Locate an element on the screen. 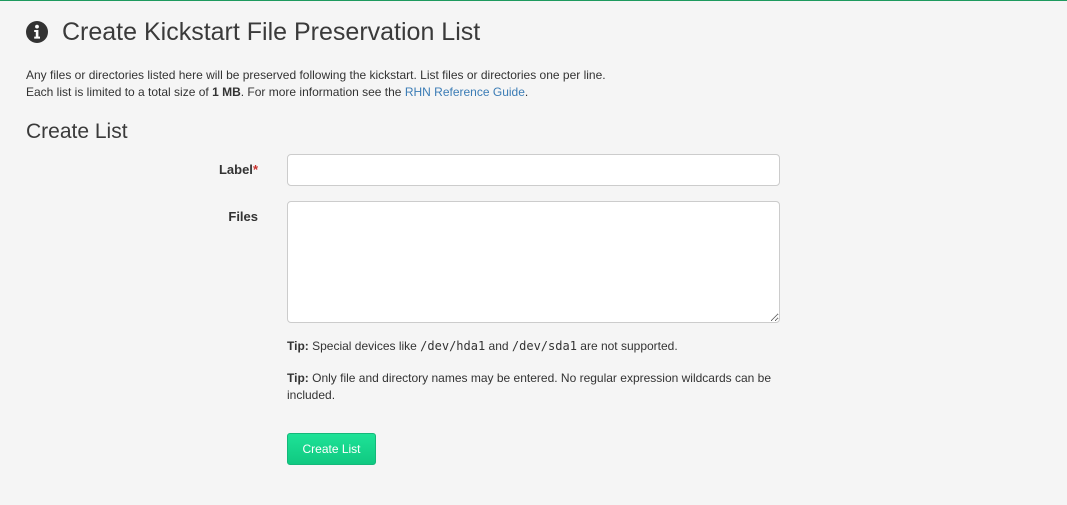 The height and width of the screenshot is (505, 1067). create-list-button: Create List is located at coordinates (331, 449).